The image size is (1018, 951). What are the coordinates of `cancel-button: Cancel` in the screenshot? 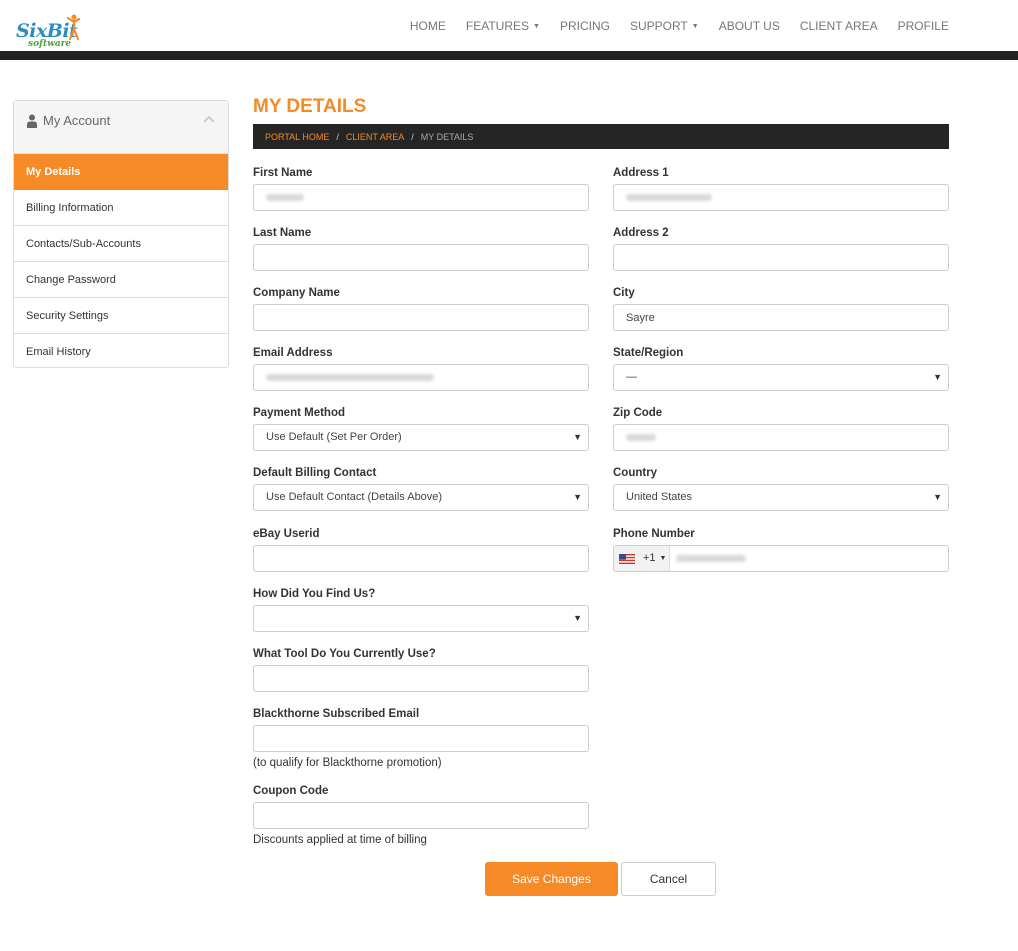 It's located at (668, 879).